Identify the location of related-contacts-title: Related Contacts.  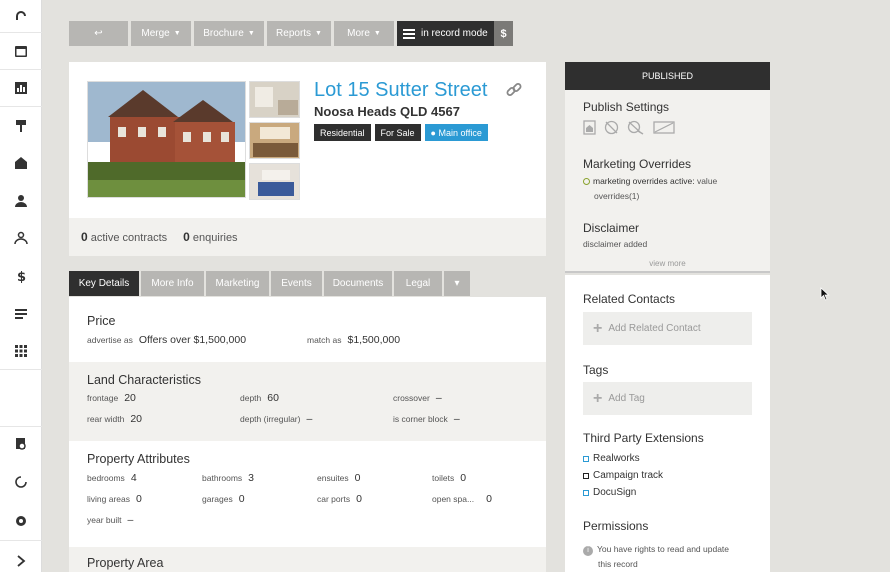
(629, 299).